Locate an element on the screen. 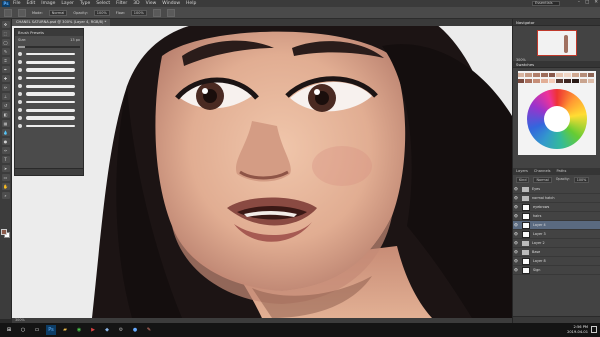 The height and width of the screenshot is (337, 600). tab-layers: Layers is located at coordinates (522, 171).